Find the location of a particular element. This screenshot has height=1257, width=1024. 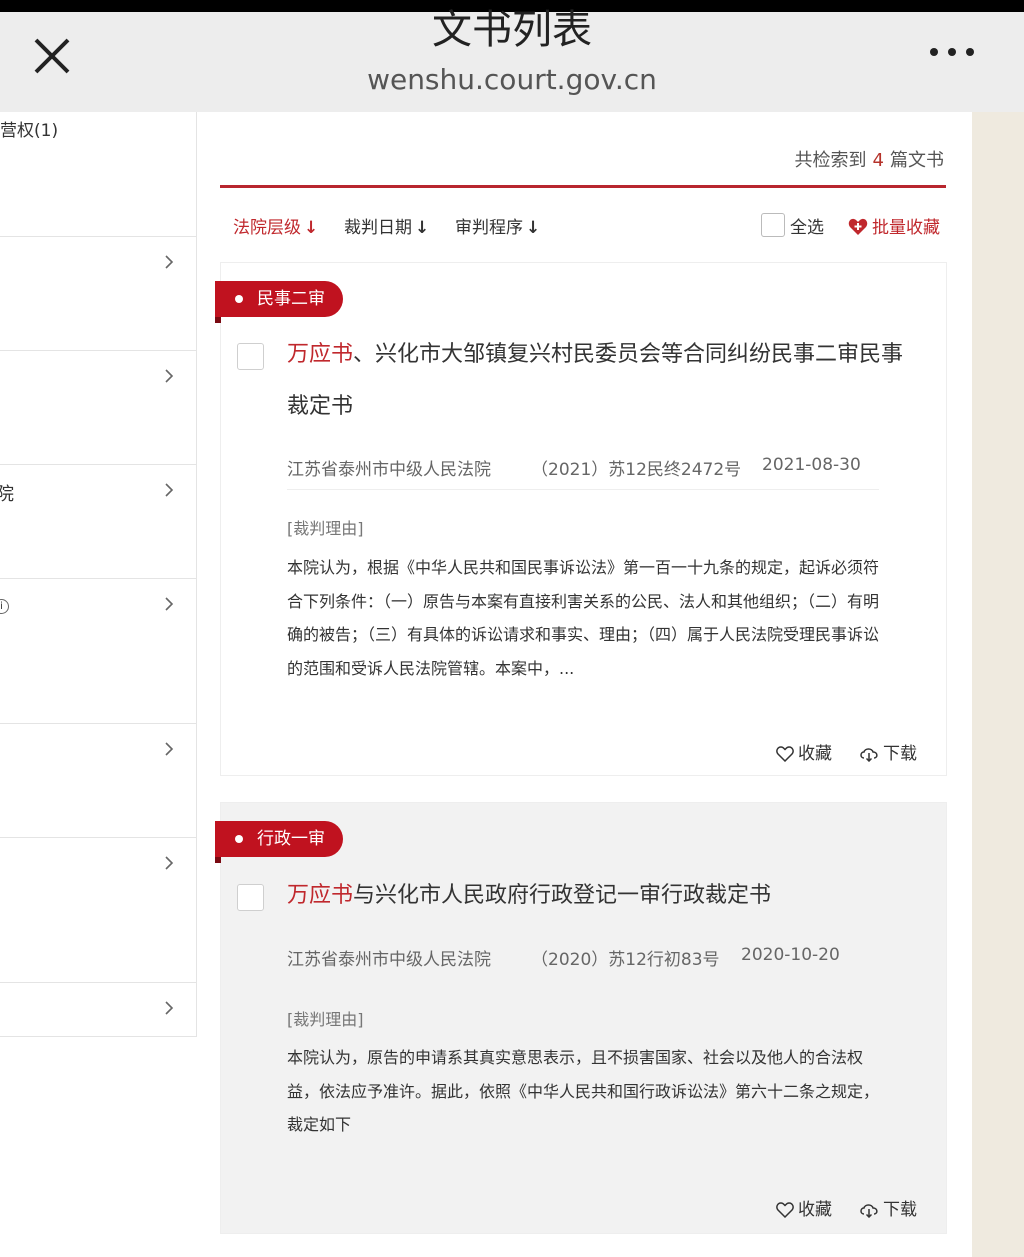

document-title: 万应书与兴化市人民政府行政登记一审行政裁定书 is located at coordinates (602, 896).